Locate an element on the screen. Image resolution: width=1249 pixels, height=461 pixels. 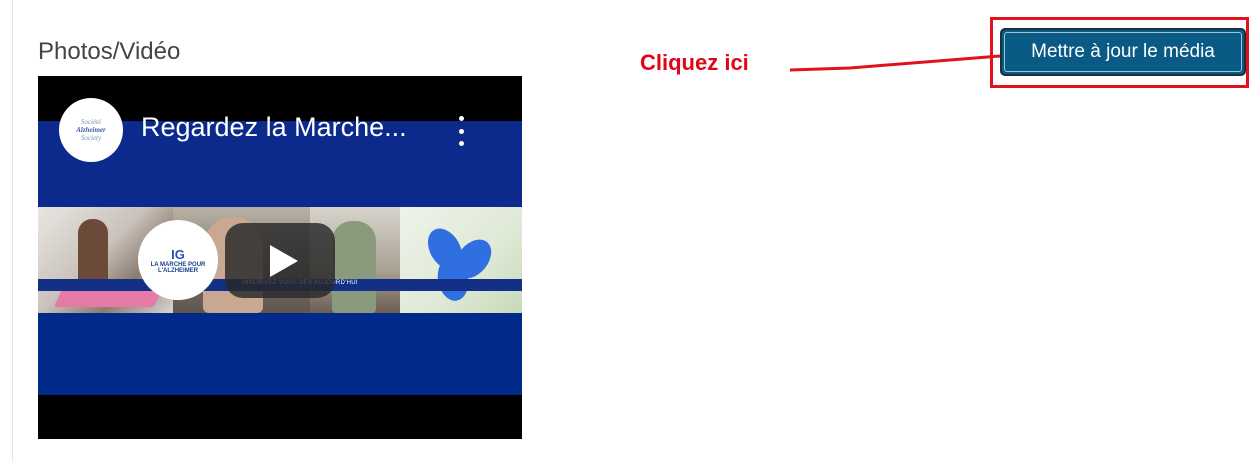
update-media-button: Mettre à jour le média is located at coordinates (1123, 52).